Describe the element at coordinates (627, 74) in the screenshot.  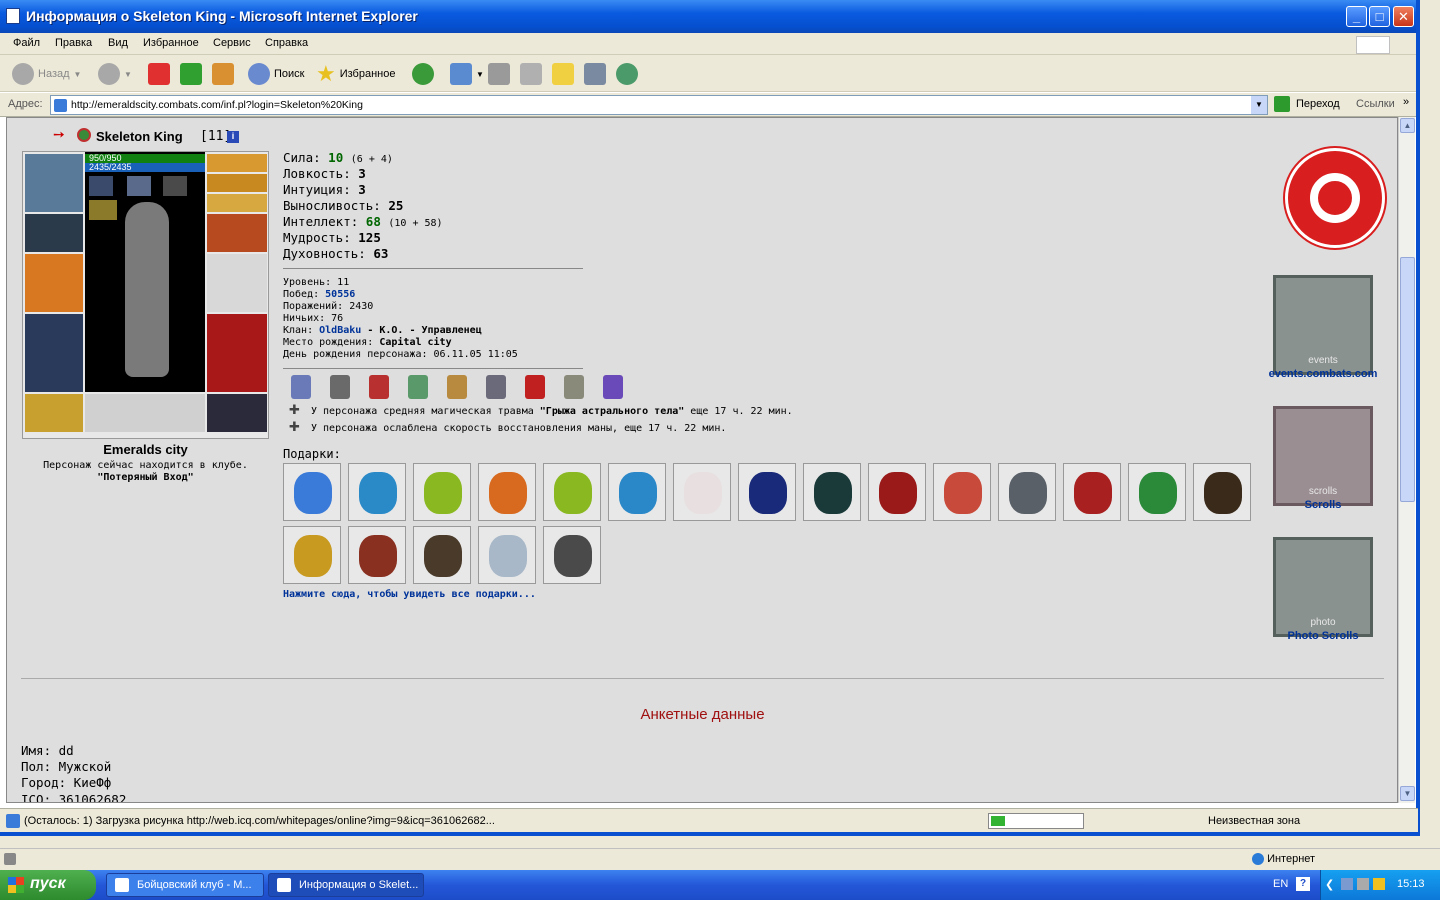
I see `messenger-button` at that location.